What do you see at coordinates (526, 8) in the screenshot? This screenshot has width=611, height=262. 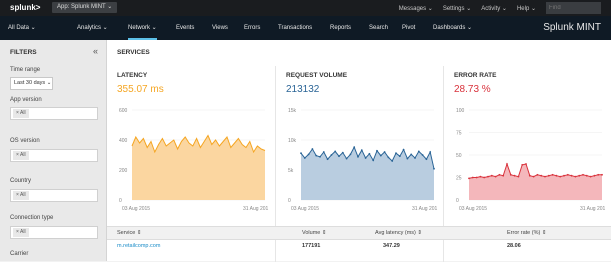 I see `help-menu: Help ⌄` at bounding box center [526, 8].